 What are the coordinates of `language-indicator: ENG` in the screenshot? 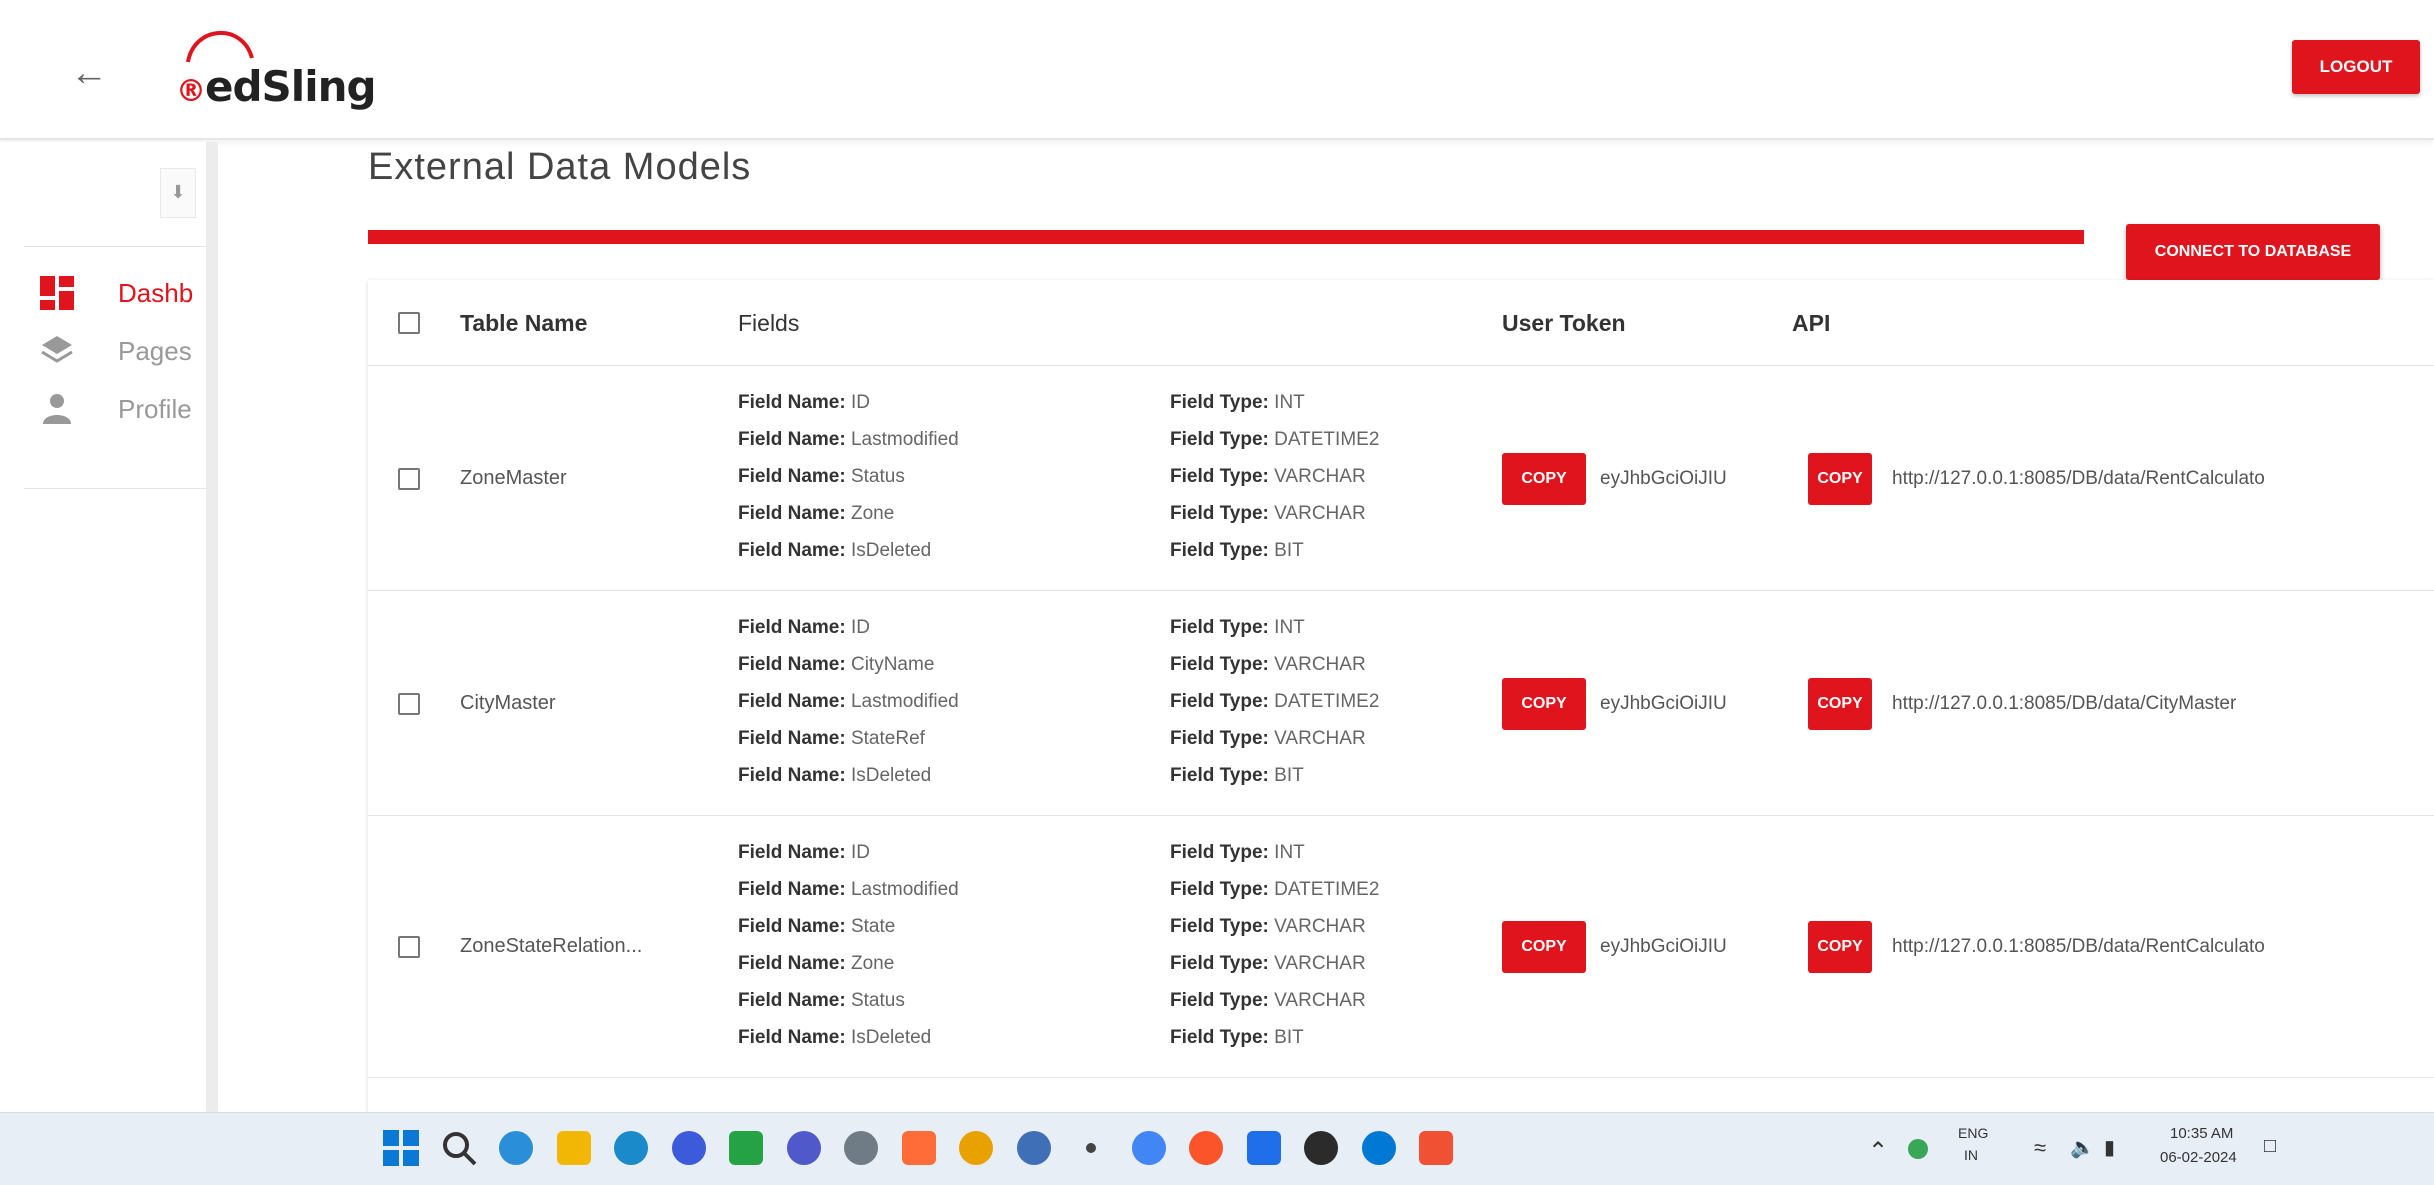 It's located at (1973, 1133).